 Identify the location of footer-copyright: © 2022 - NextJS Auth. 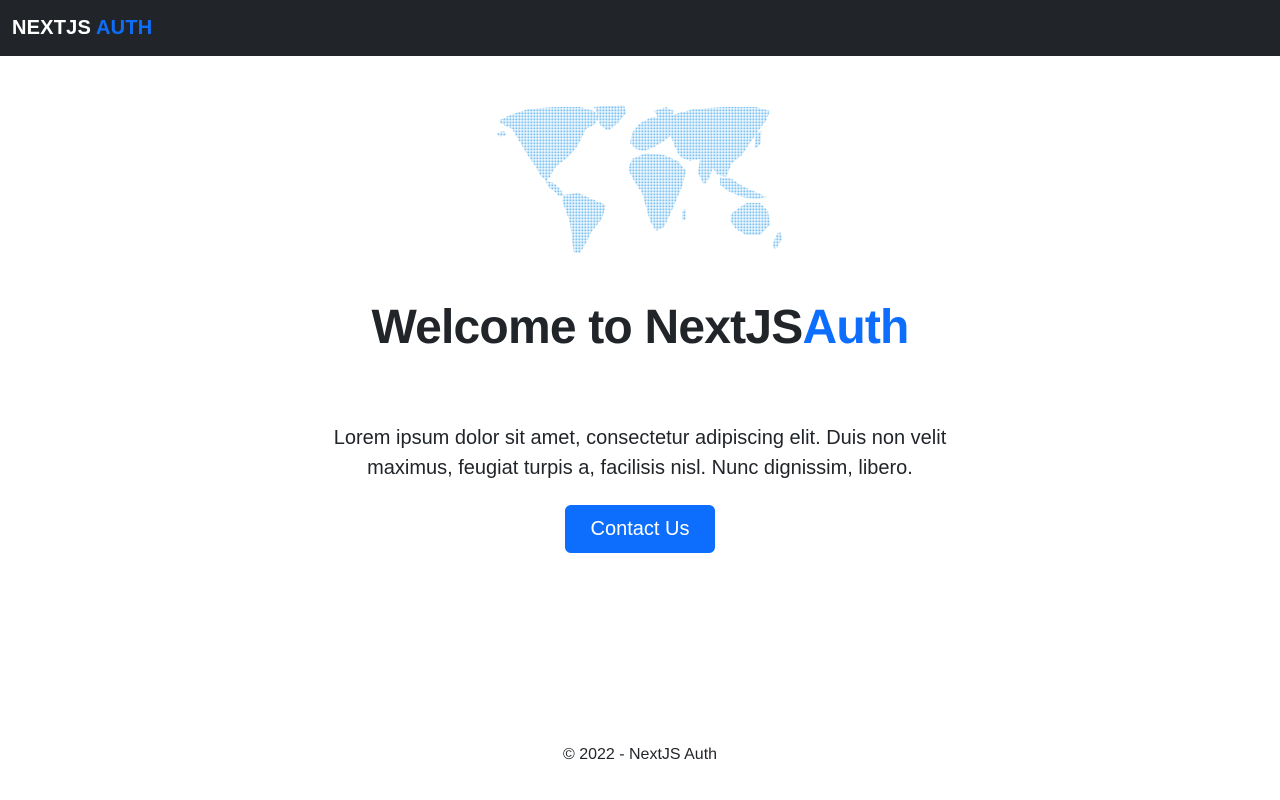
(640, 754).